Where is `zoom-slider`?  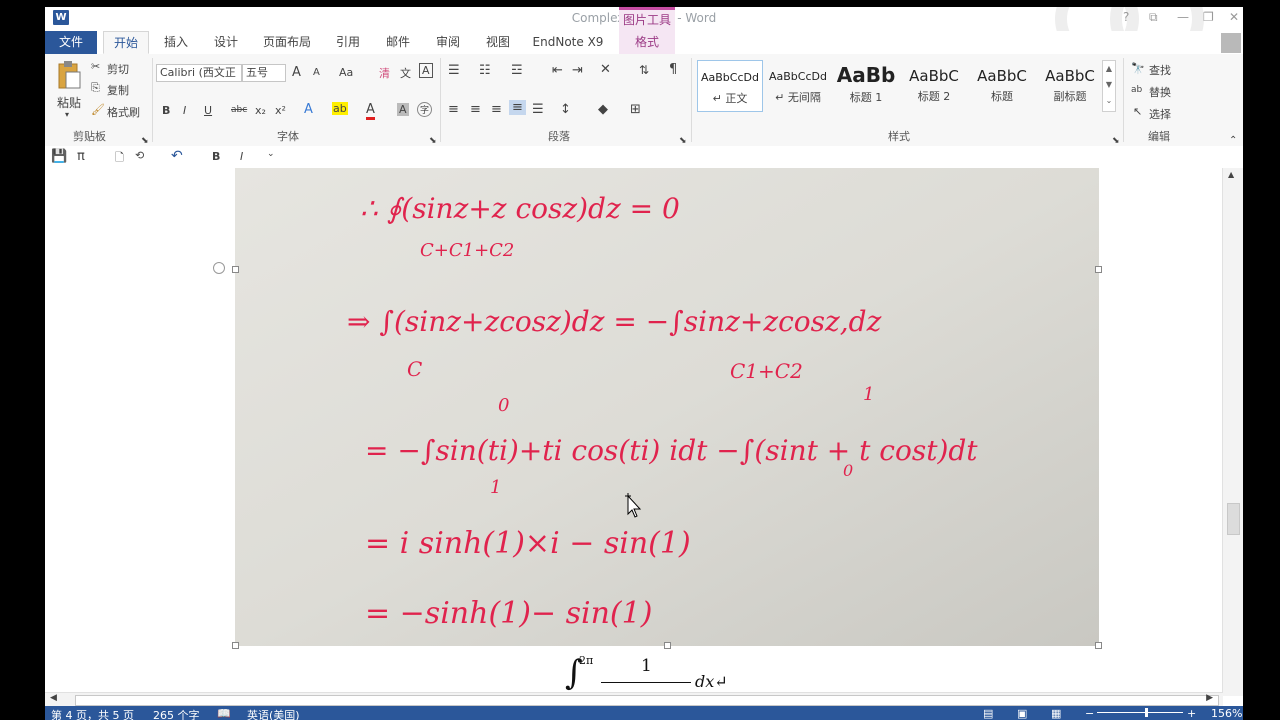 zoom-slider is located at coordinates (1140, 712).